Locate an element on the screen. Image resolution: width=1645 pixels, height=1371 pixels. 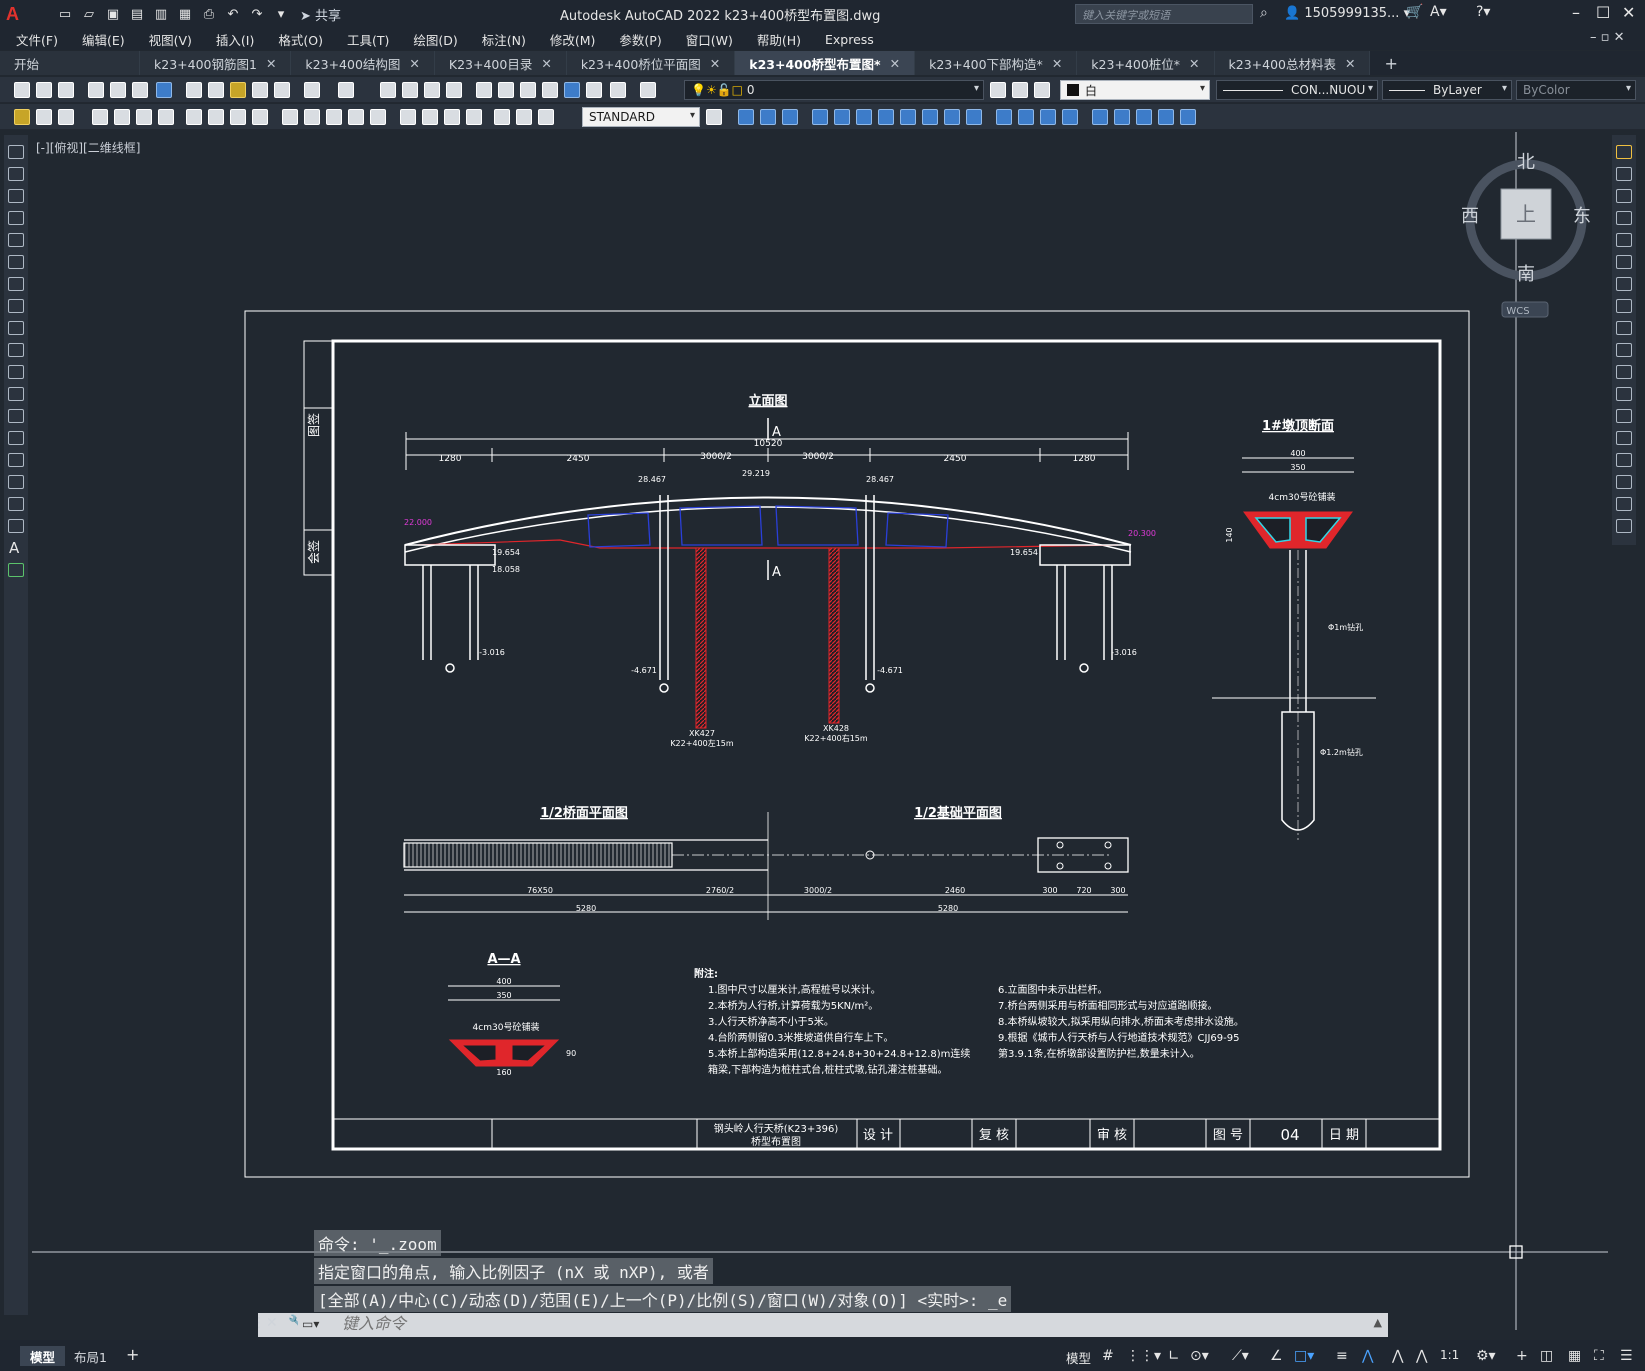
scale-value: 1:1 is located at coordinates (1449, 1355).